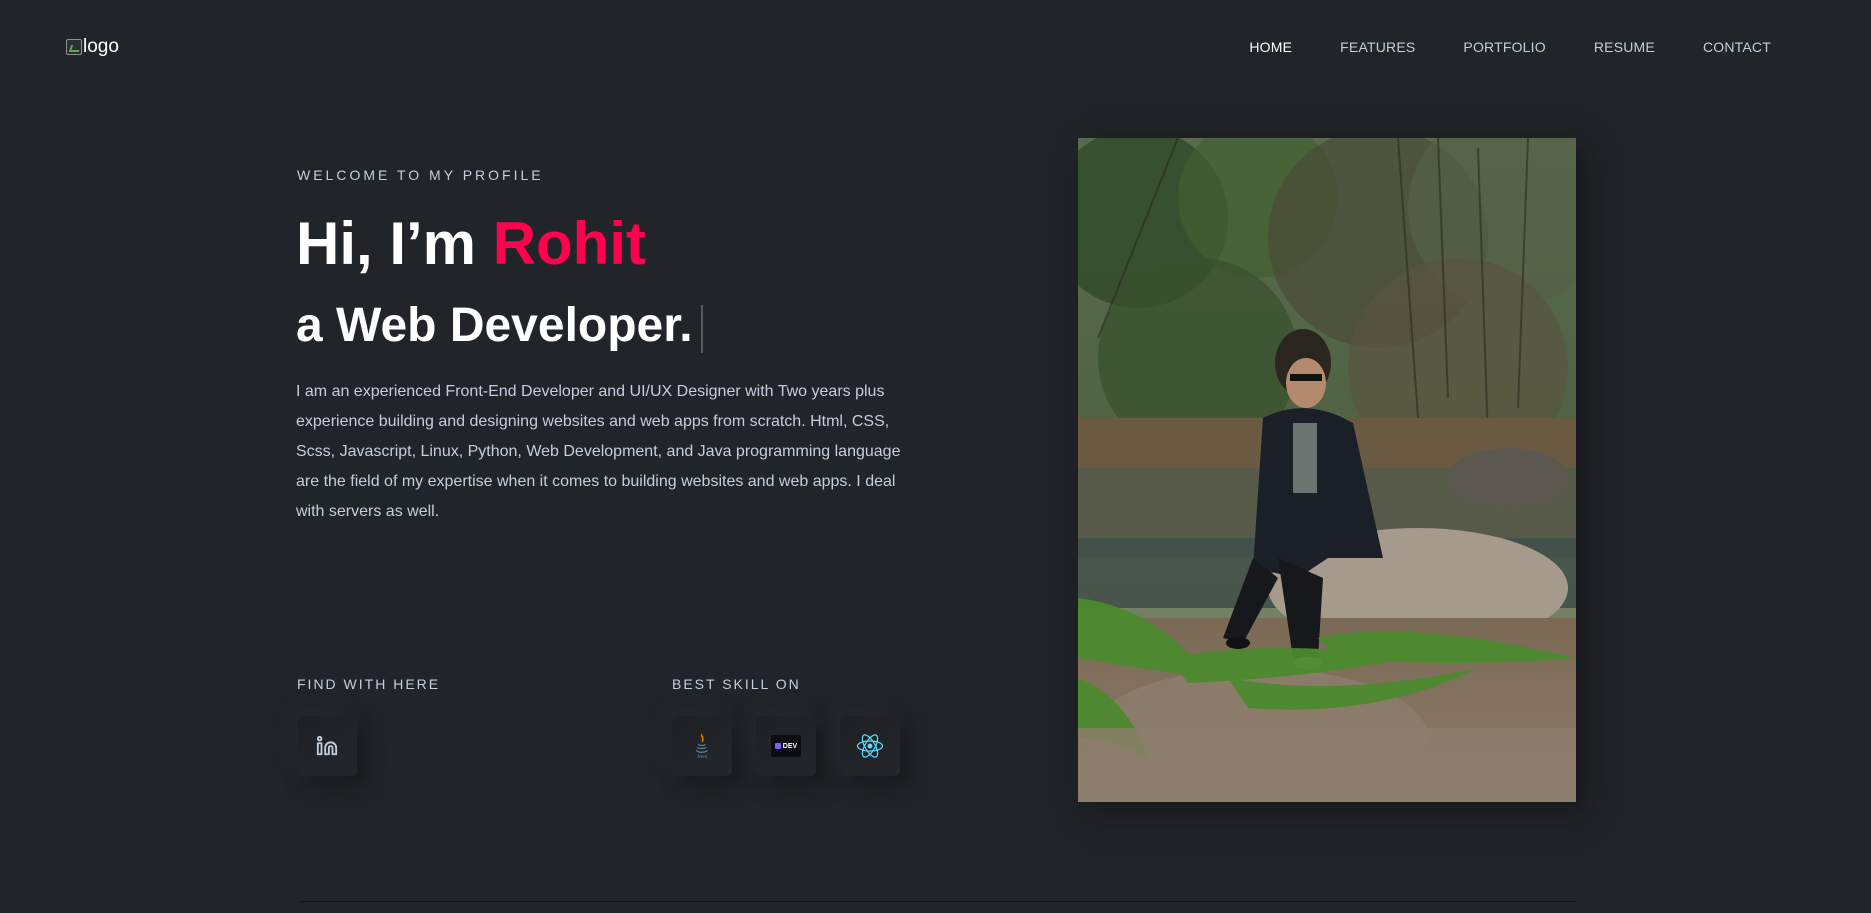 The height and width of the screenshot is (913, 1871). I want to click on welcome-kicker: WELCOME TO MY PROFILE, so click(420, 175).